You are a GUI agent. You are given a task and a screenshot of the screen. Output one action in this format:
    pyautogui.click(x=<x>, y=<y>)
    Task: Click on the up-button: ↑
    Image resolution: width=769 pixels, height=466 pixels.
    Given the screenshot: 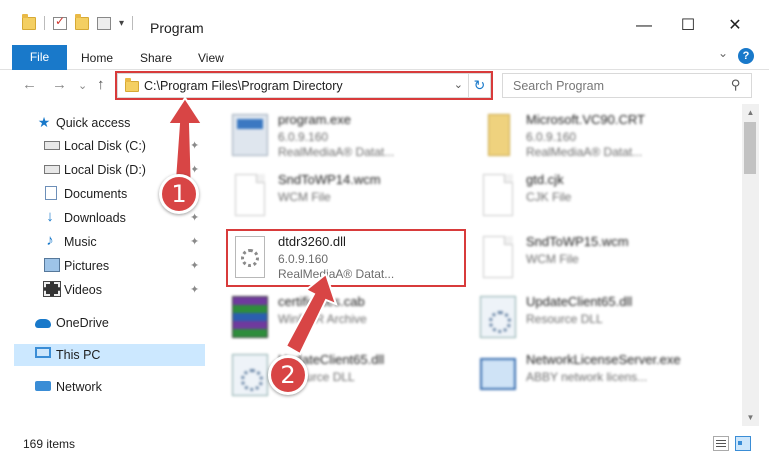 What is the action you would take?
    pyautogui.click(x=101, y=84)
    